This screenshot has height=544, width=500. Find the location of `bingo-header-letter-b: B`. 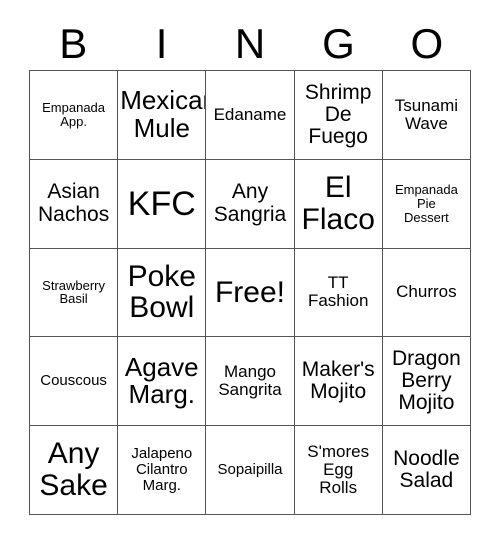

bingo-header-letter-b: B is located at coordinates (73, 43).